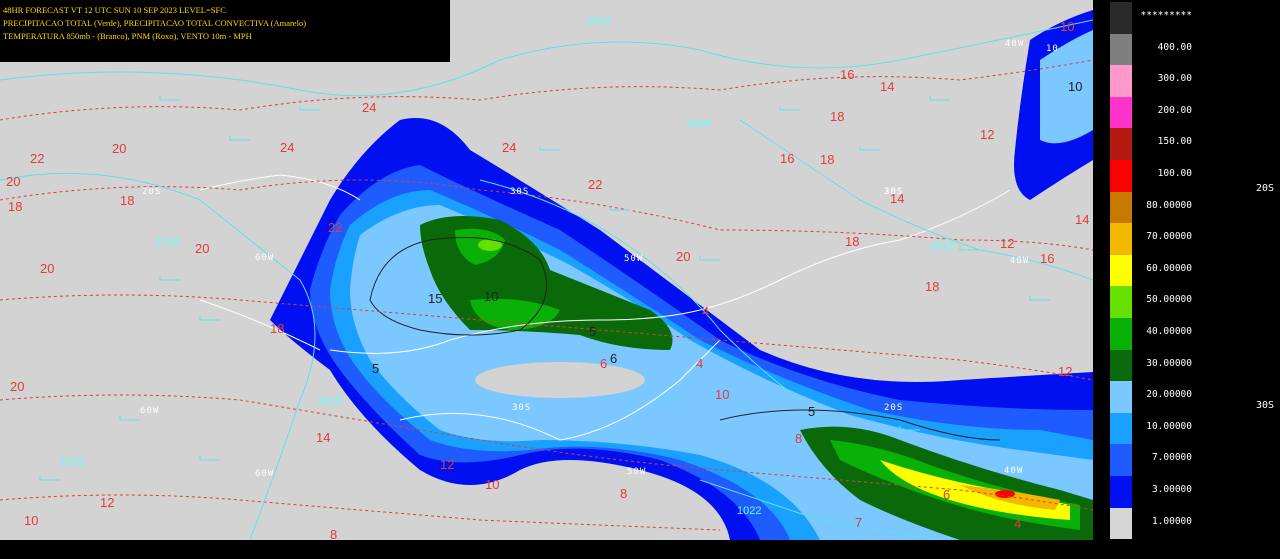  Describe the element at coordinates (1169, 300) in the screenshot. I see `legend-value: 50.00000` at that location.